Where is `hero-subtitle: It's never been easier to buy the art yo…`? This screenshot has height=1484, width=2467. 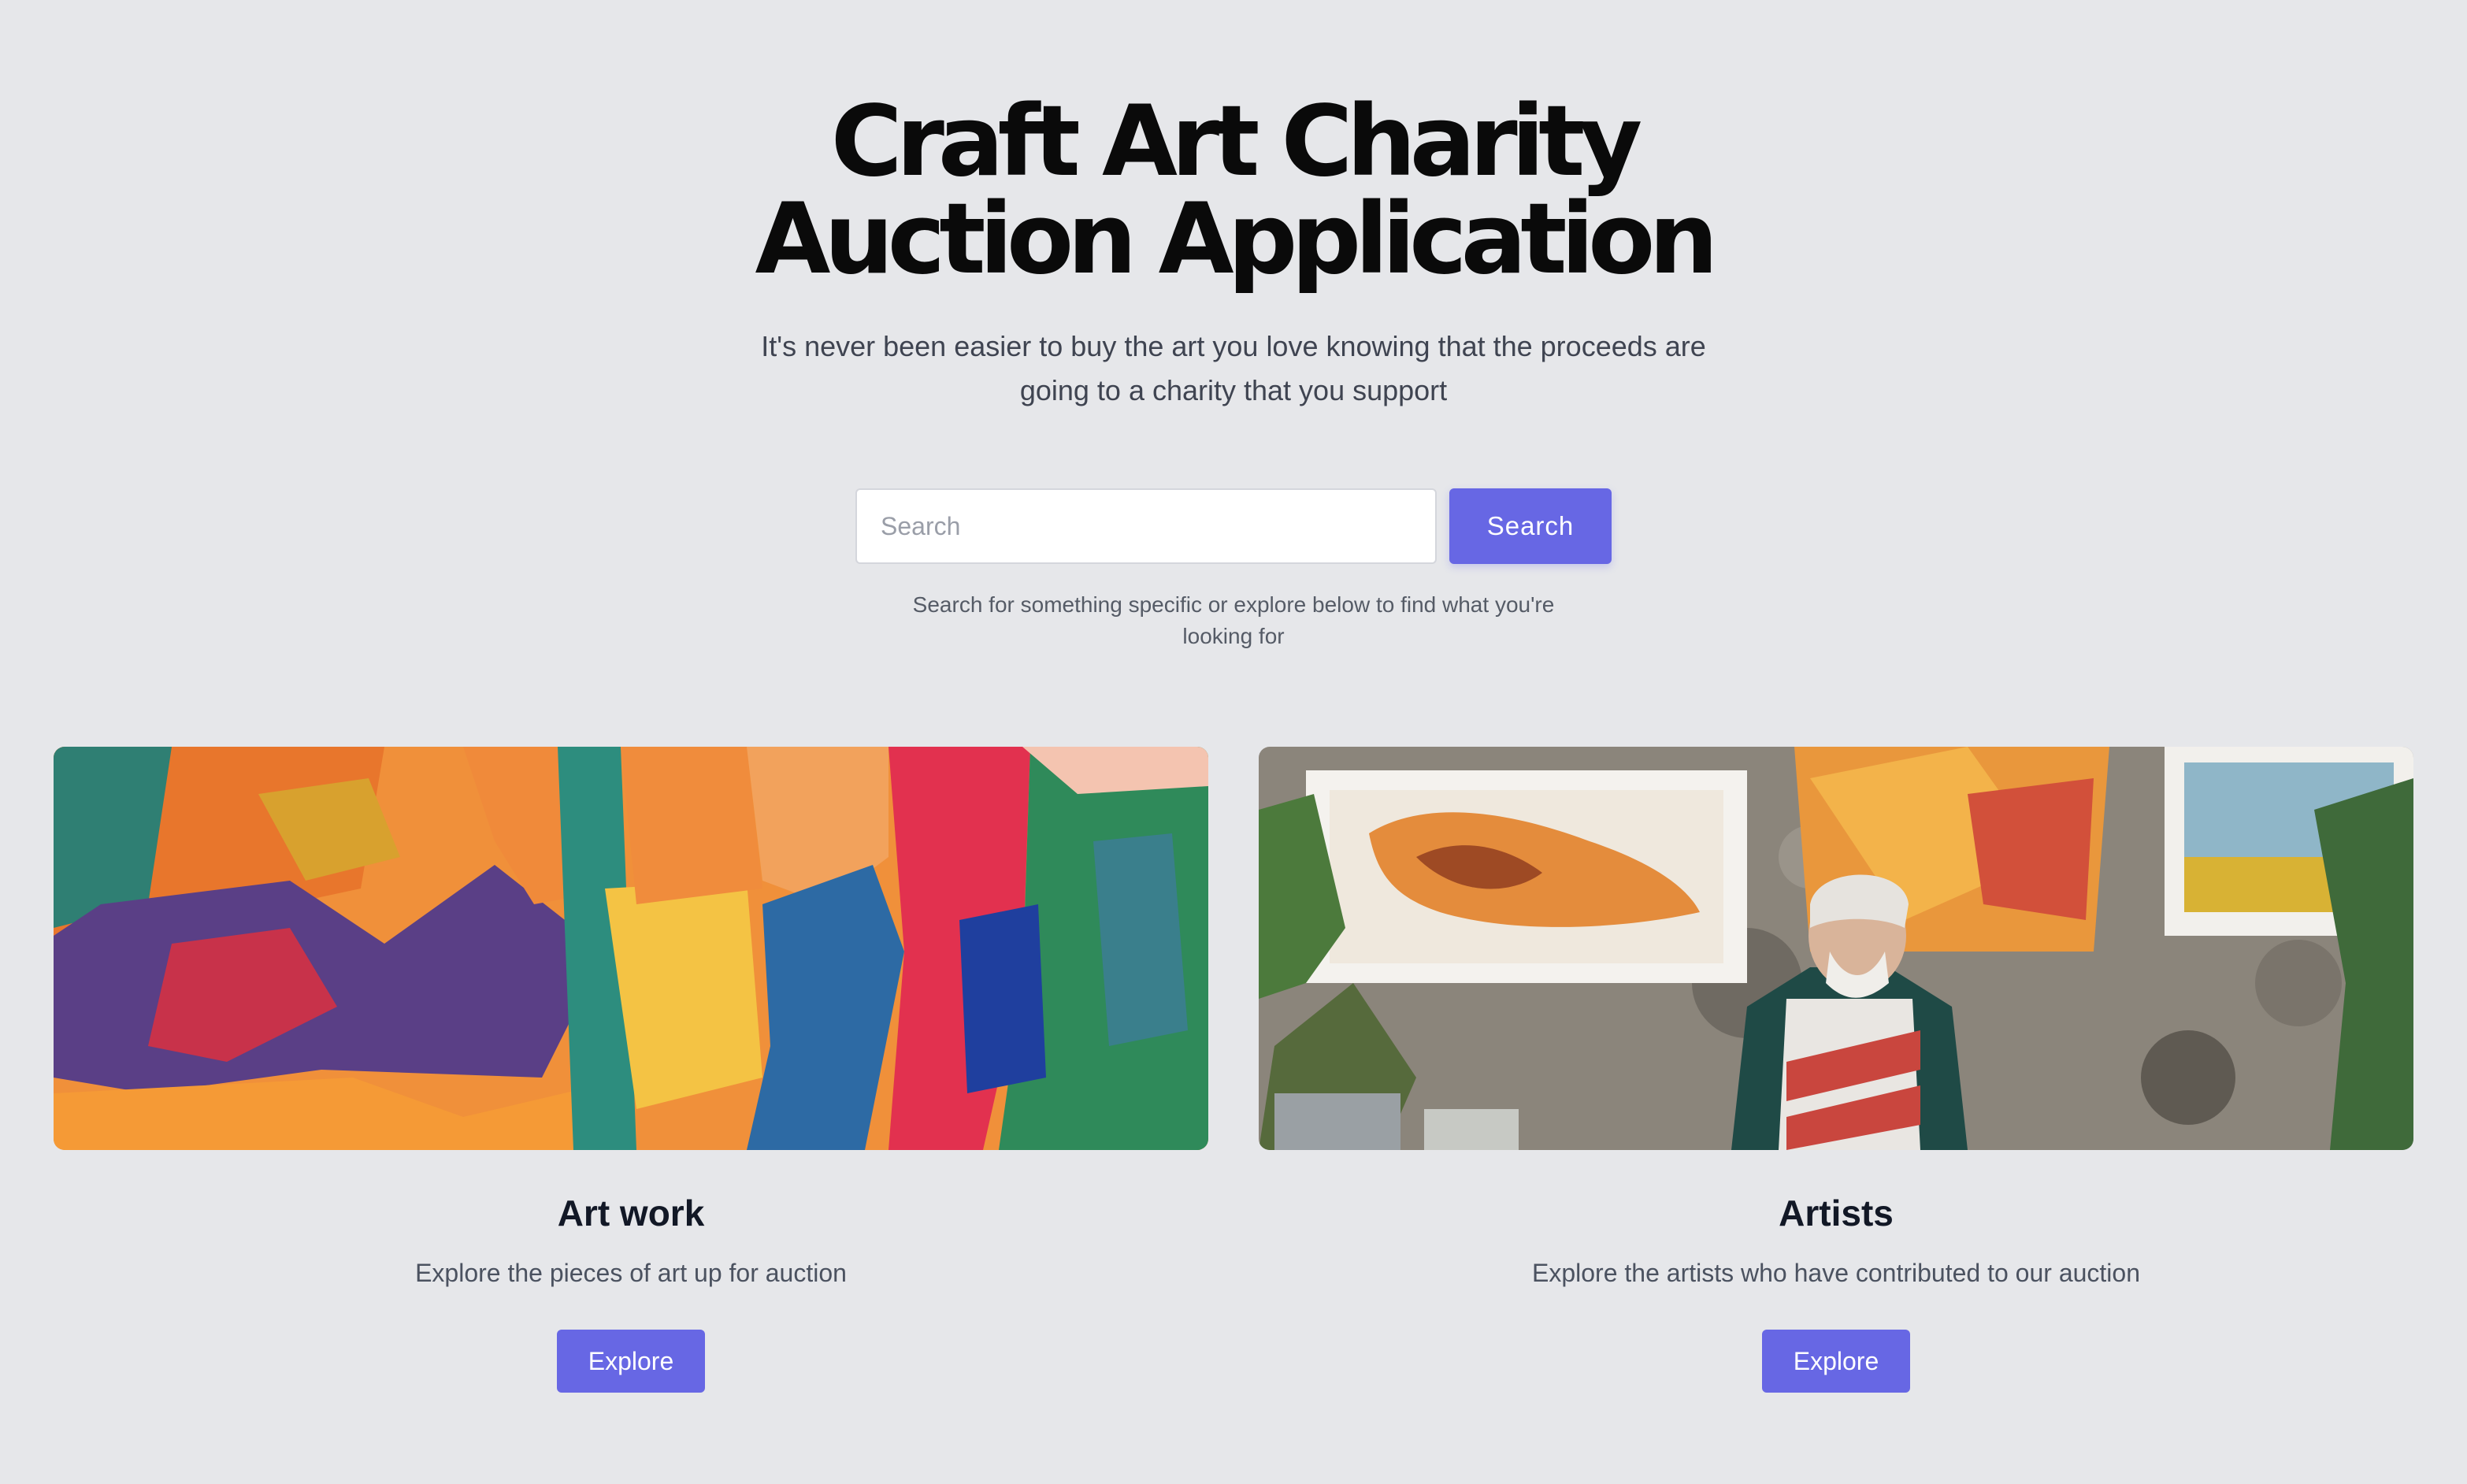 hero-subtitle: It's never been easier to buy the art yo… is located at coordinates (1233, 368).